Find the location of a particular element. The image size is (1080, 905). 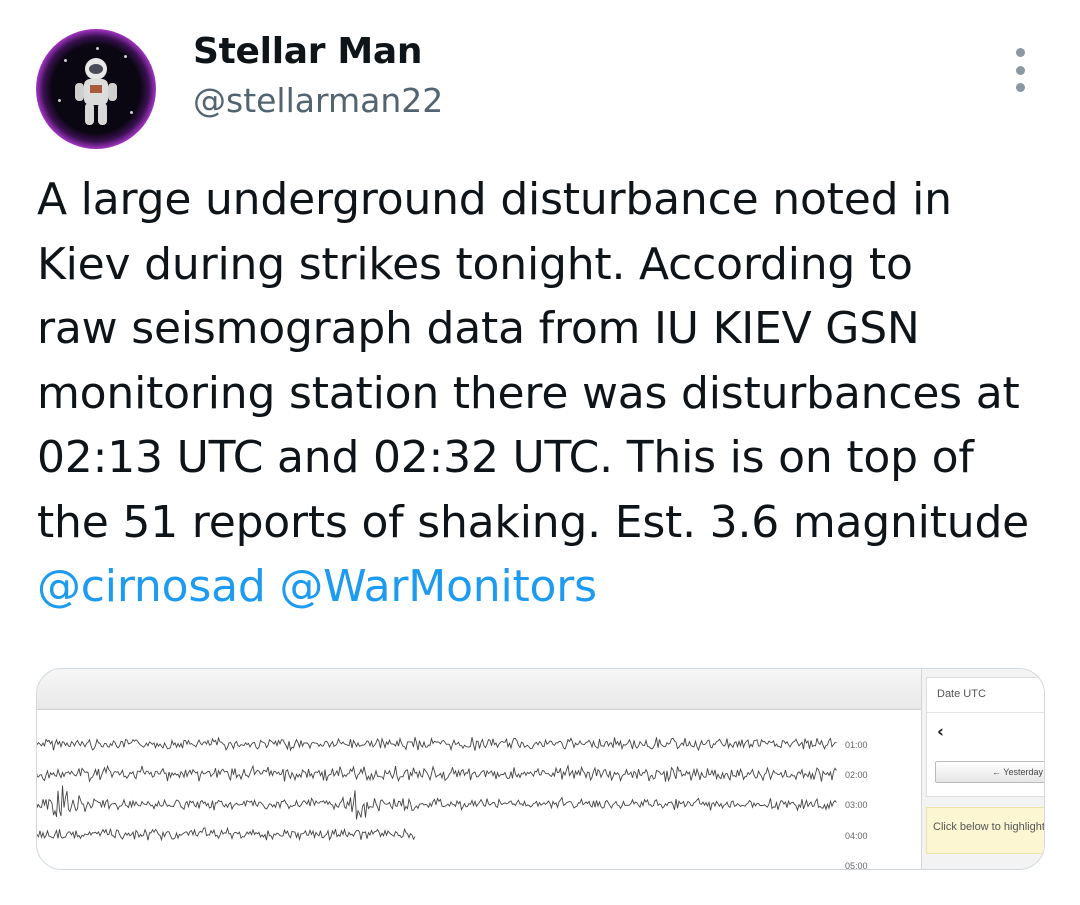

display-name: Stellar Man is located at coordinates (308, 51).